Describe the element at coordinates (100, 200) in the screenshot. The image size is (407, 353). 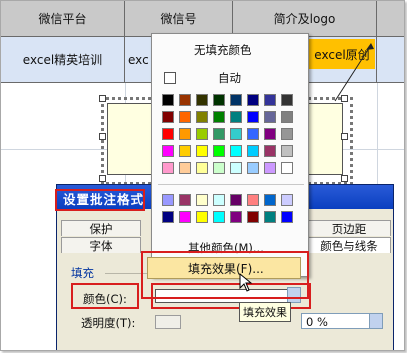
I see `title-highlight` at that location.